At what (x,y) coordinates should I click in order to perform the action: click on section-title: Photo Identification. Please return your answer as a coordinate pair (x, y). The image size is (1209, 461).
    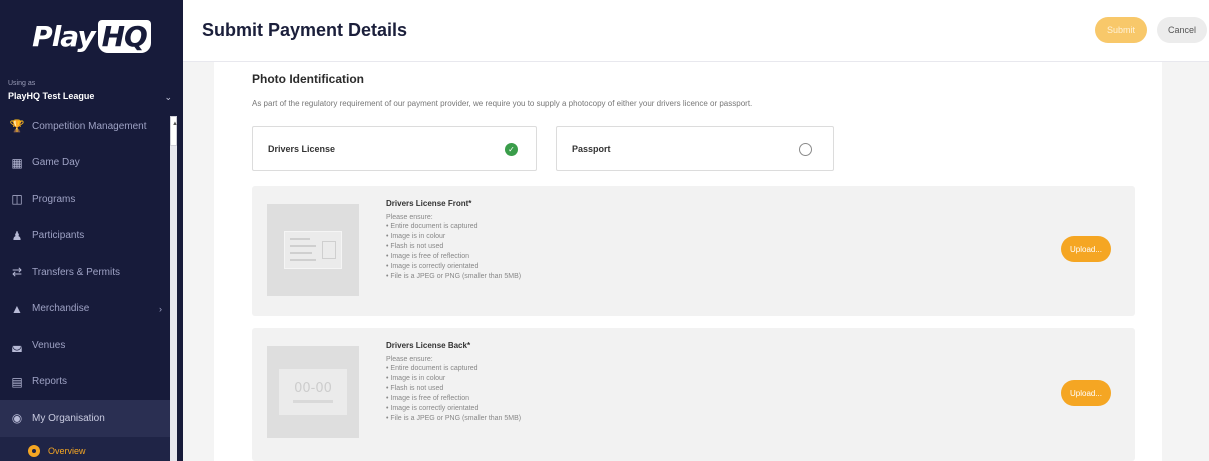
    Looking at the image, I should click on (308, 79).